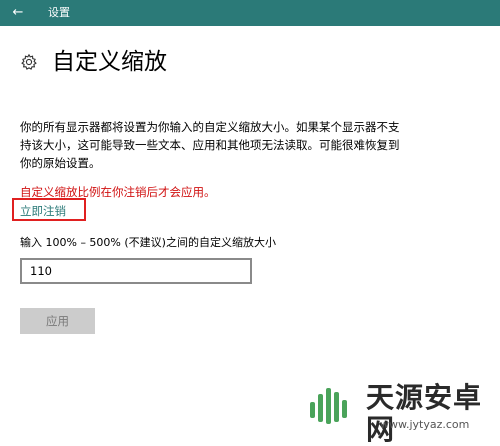  What do you see at coordinates (118, 192) in the screenshot?
I see `warning-text: 自定义缩放比例在你注销后才会应用。` at bounding box center [118, 192].